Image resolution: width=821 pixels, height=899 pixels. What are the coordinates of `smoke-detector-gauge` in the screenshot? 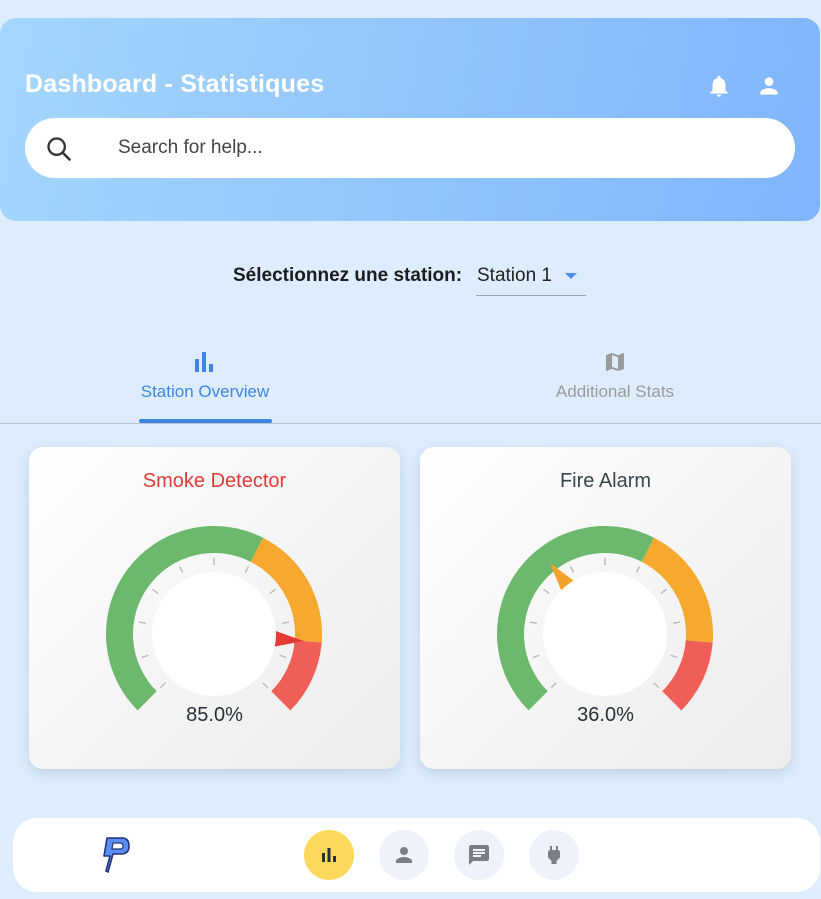 It's located at (213, 618).